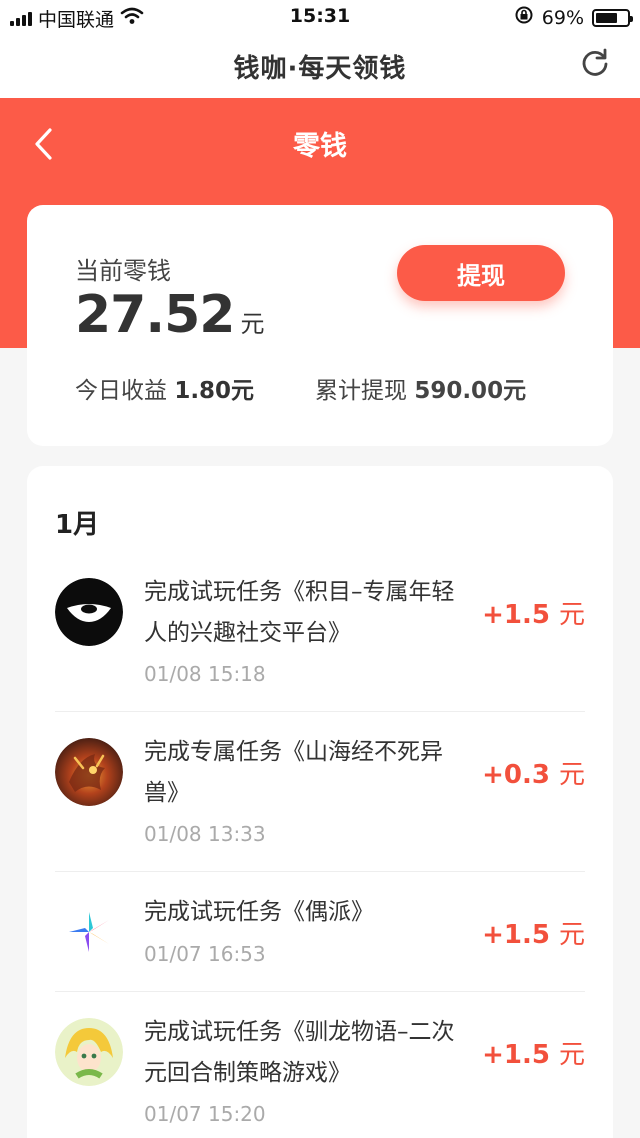  I want to click on record-title: 完成专属任务《山海经不死异兽》, so click(293, 772).